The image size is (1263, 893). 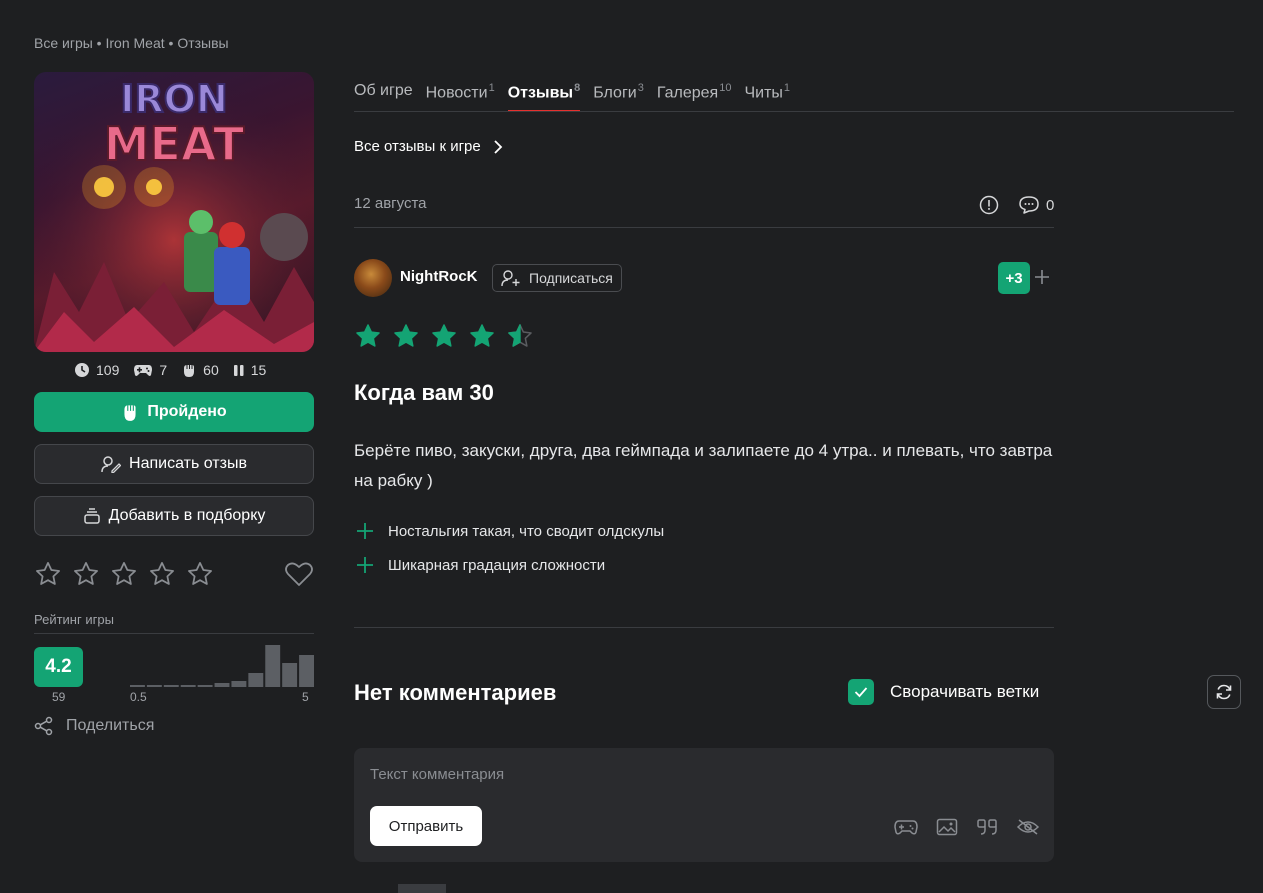 I want to click on subscribe-button: Подписаться, so click(x=557, y=278).